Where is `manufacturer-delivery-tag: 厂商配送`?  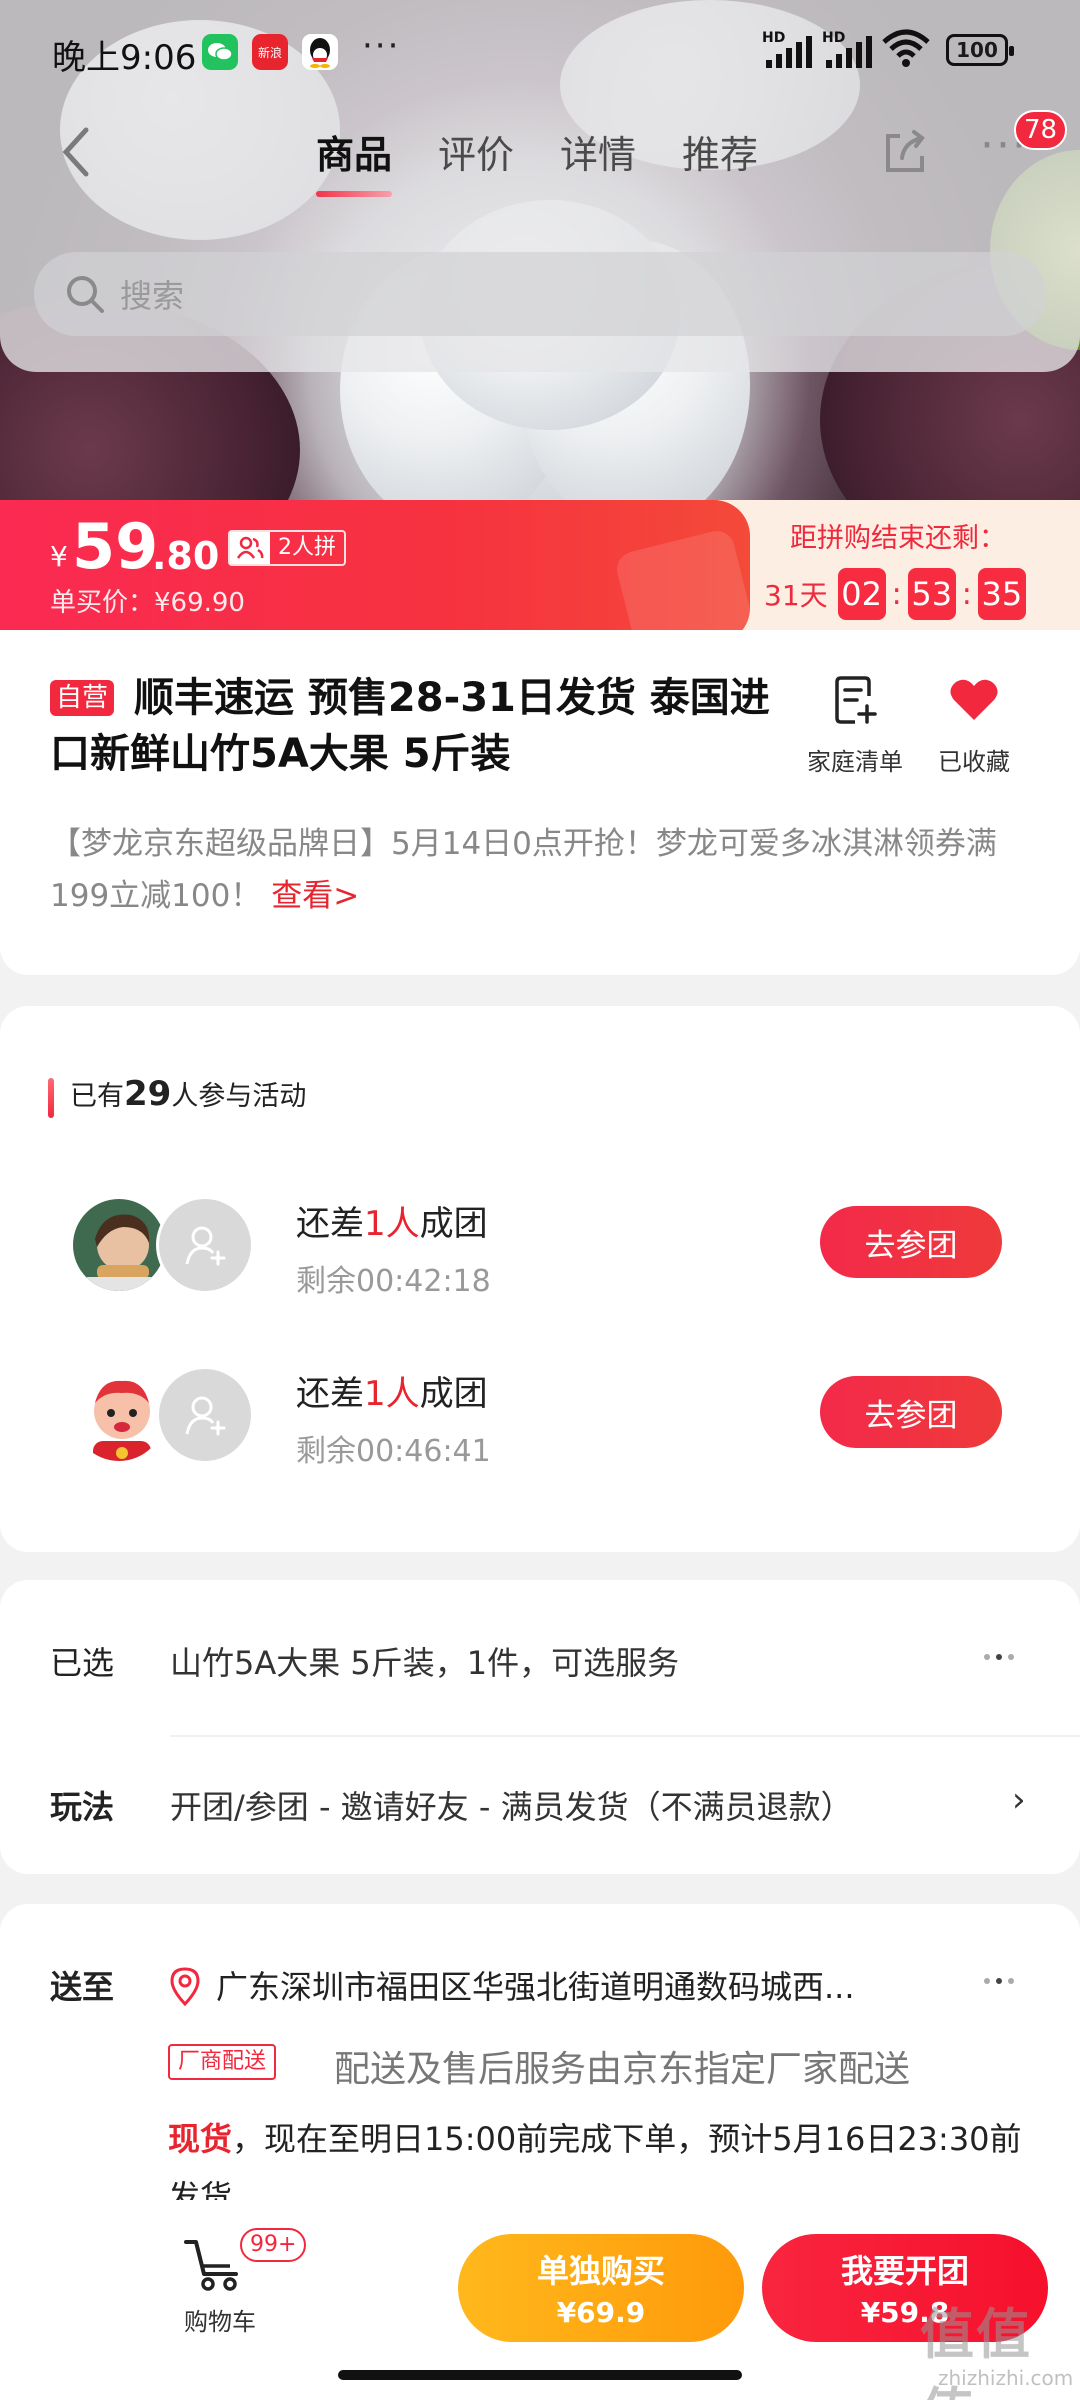 manufacturer-delivery-tag: 厂商配送 is located at coordinates (222, 2062).